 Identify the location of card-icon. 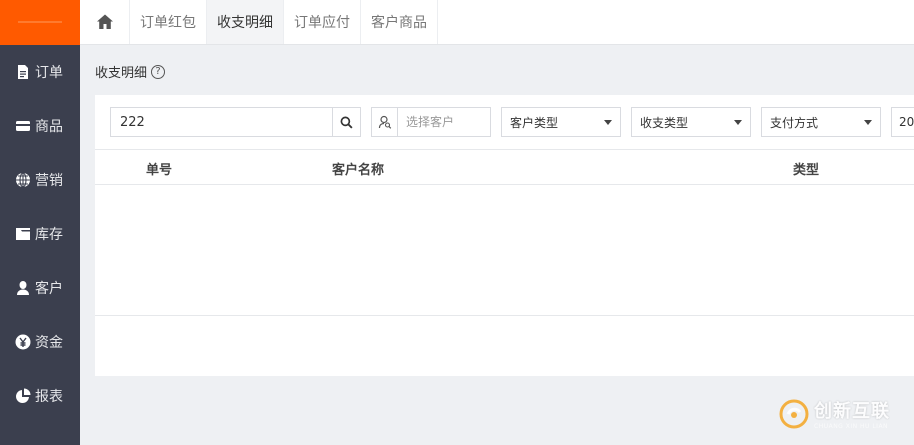
(23, 126).